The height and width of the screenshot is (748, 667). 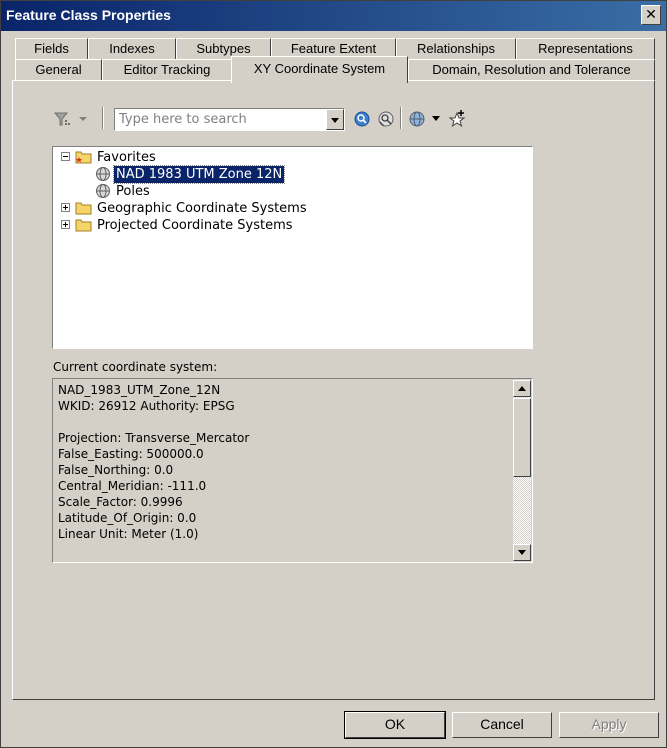 I want to click on apply-button: Apply, so click(x=609, y=725).